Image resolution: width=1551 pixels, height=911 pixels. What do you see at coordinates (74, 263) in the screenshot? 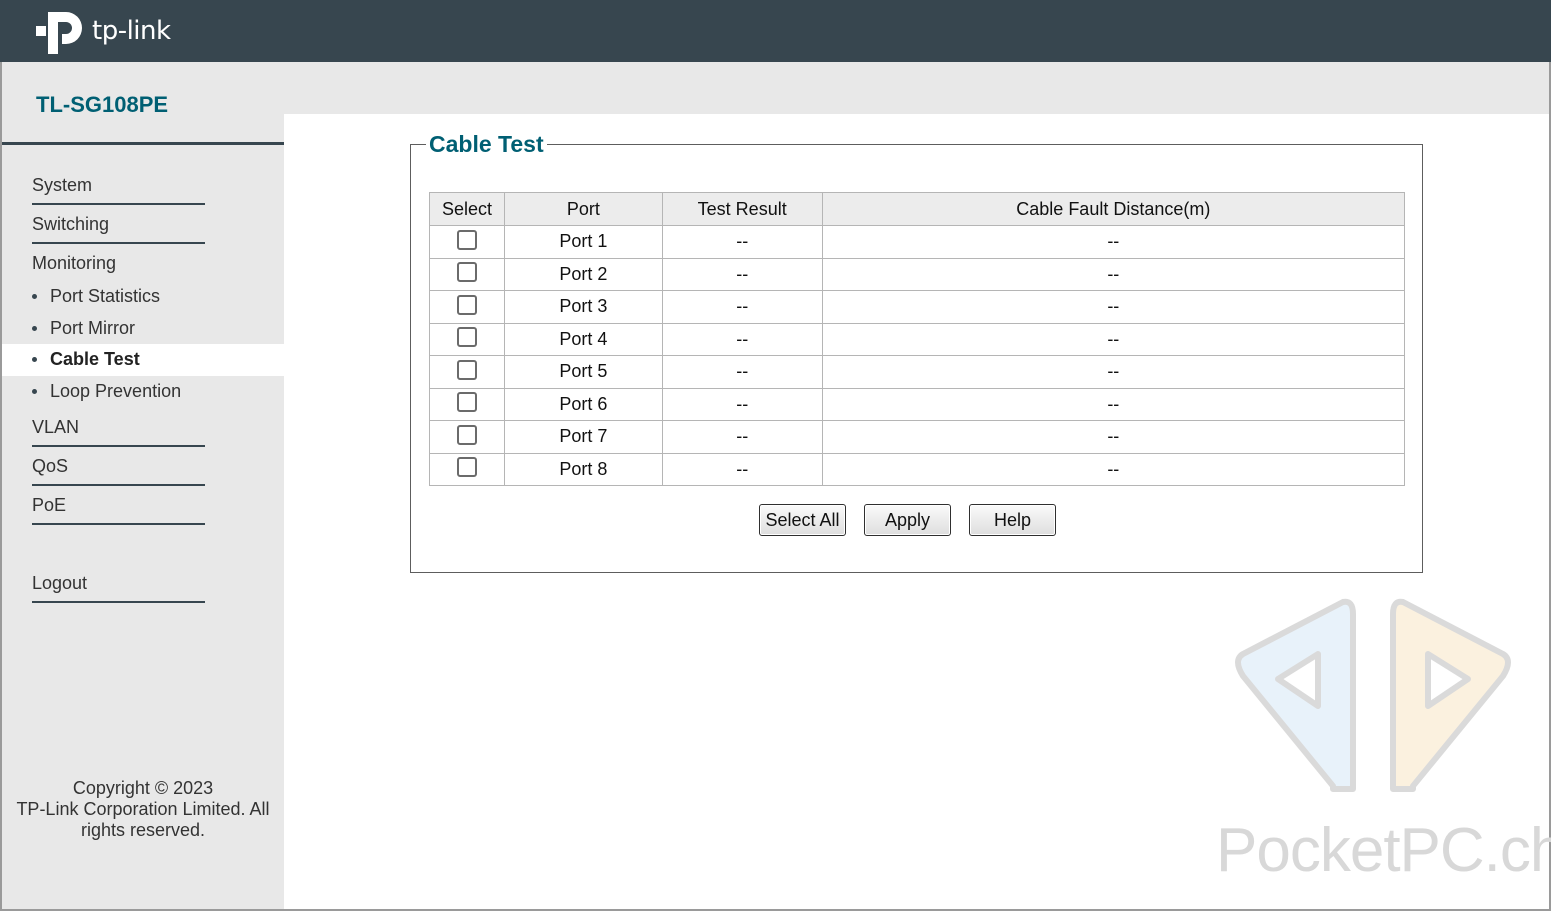
I see `sidebar-item-monitoring: Monitoring` at bounding box center [74, 263].